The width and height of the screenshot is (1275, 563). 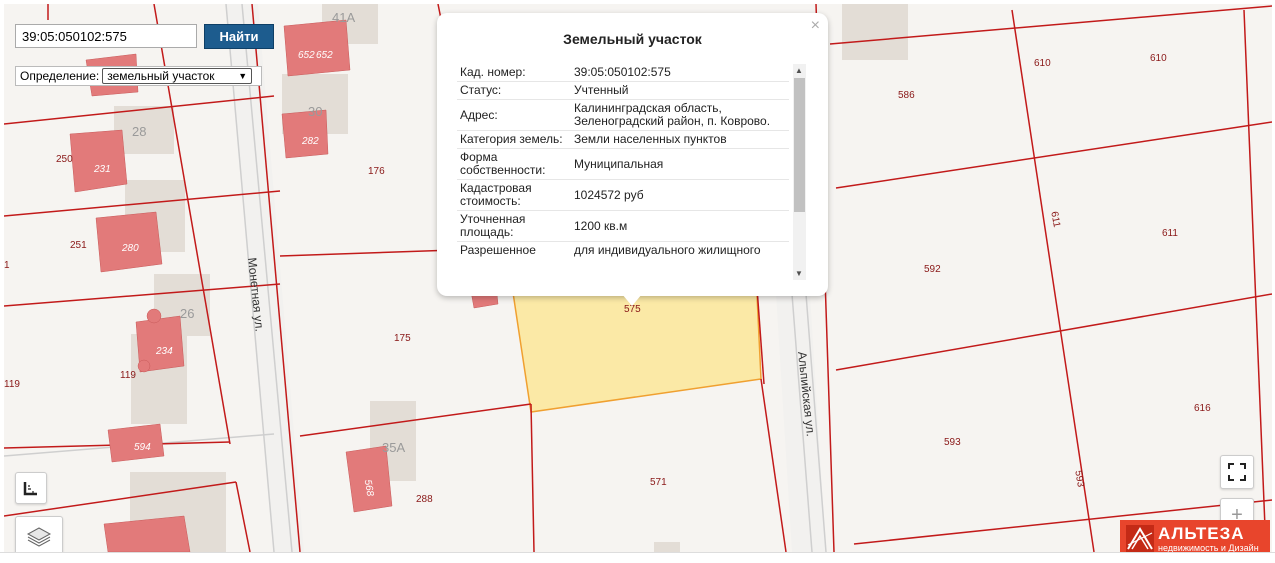 I want to click on table-row: Форма собственности: Муниципальная, so click(x=623, y=164).